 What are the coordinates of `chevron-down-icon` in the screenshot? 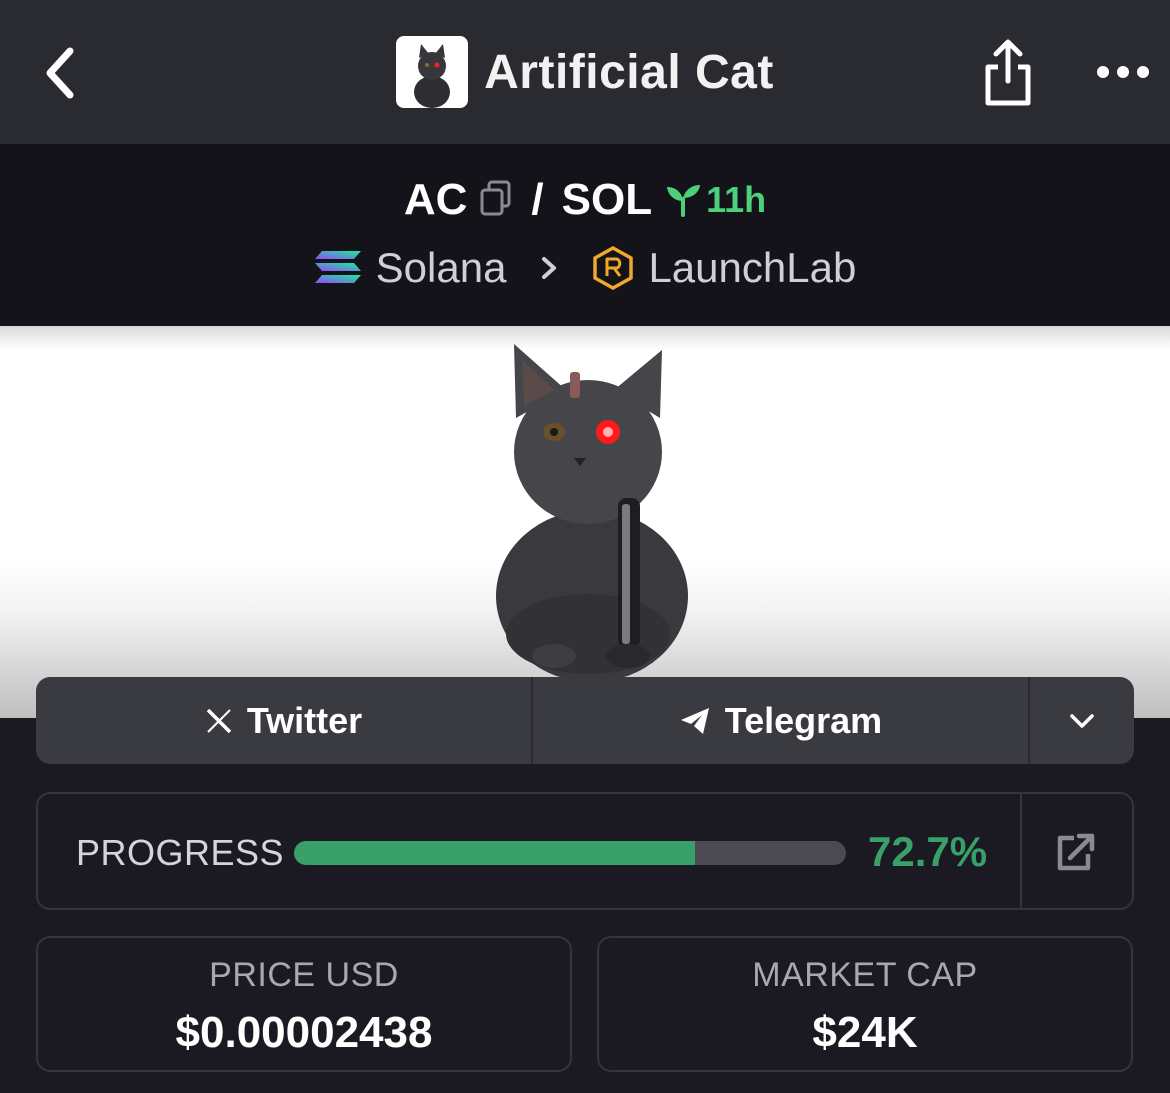 It's located at (1082, 720).